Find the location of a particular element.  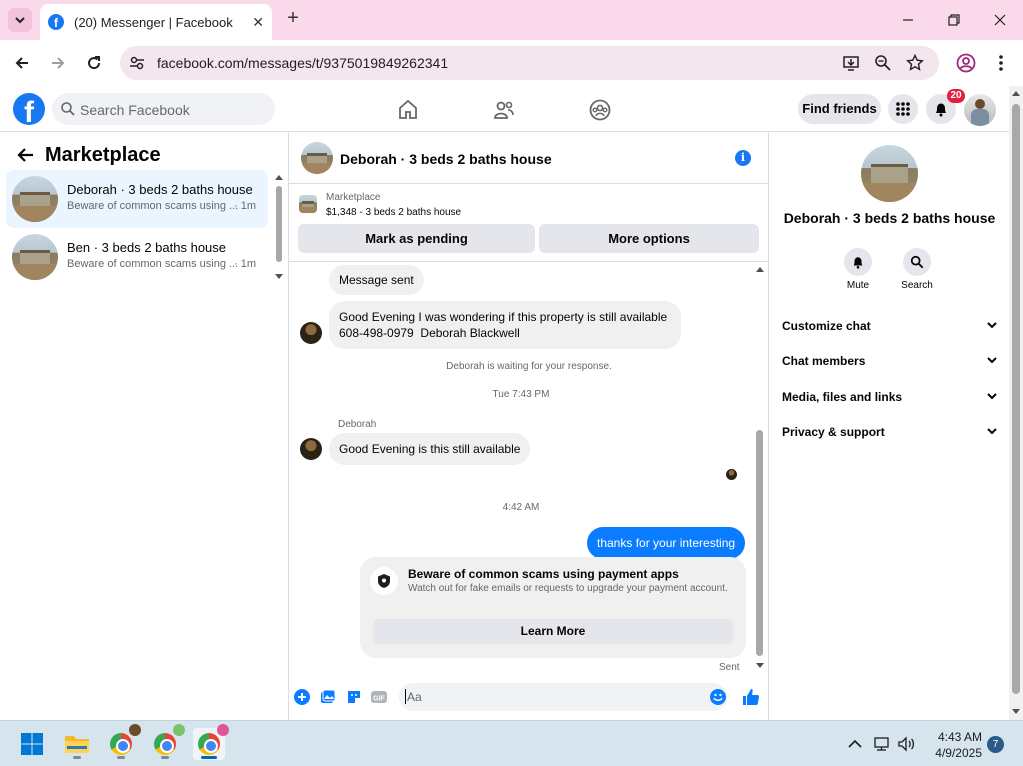

back-button is located at coordinates (22, 63).